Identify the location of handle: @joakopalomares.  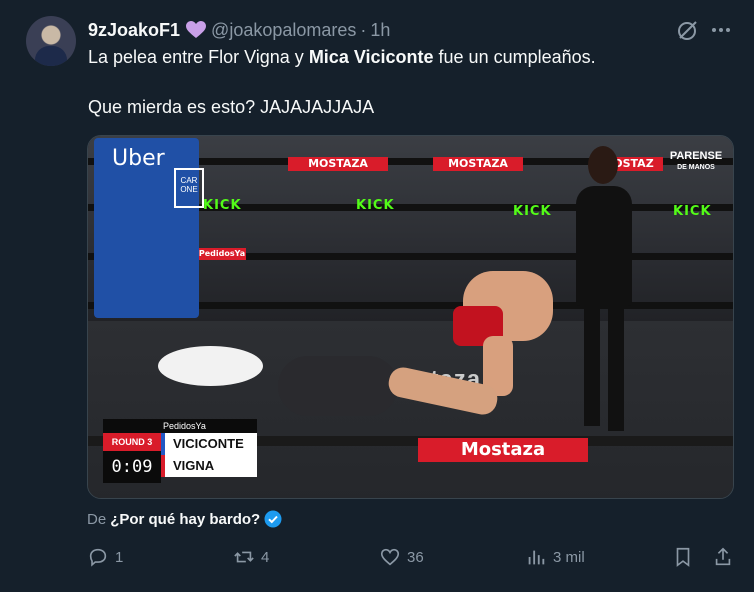
(283, 30).